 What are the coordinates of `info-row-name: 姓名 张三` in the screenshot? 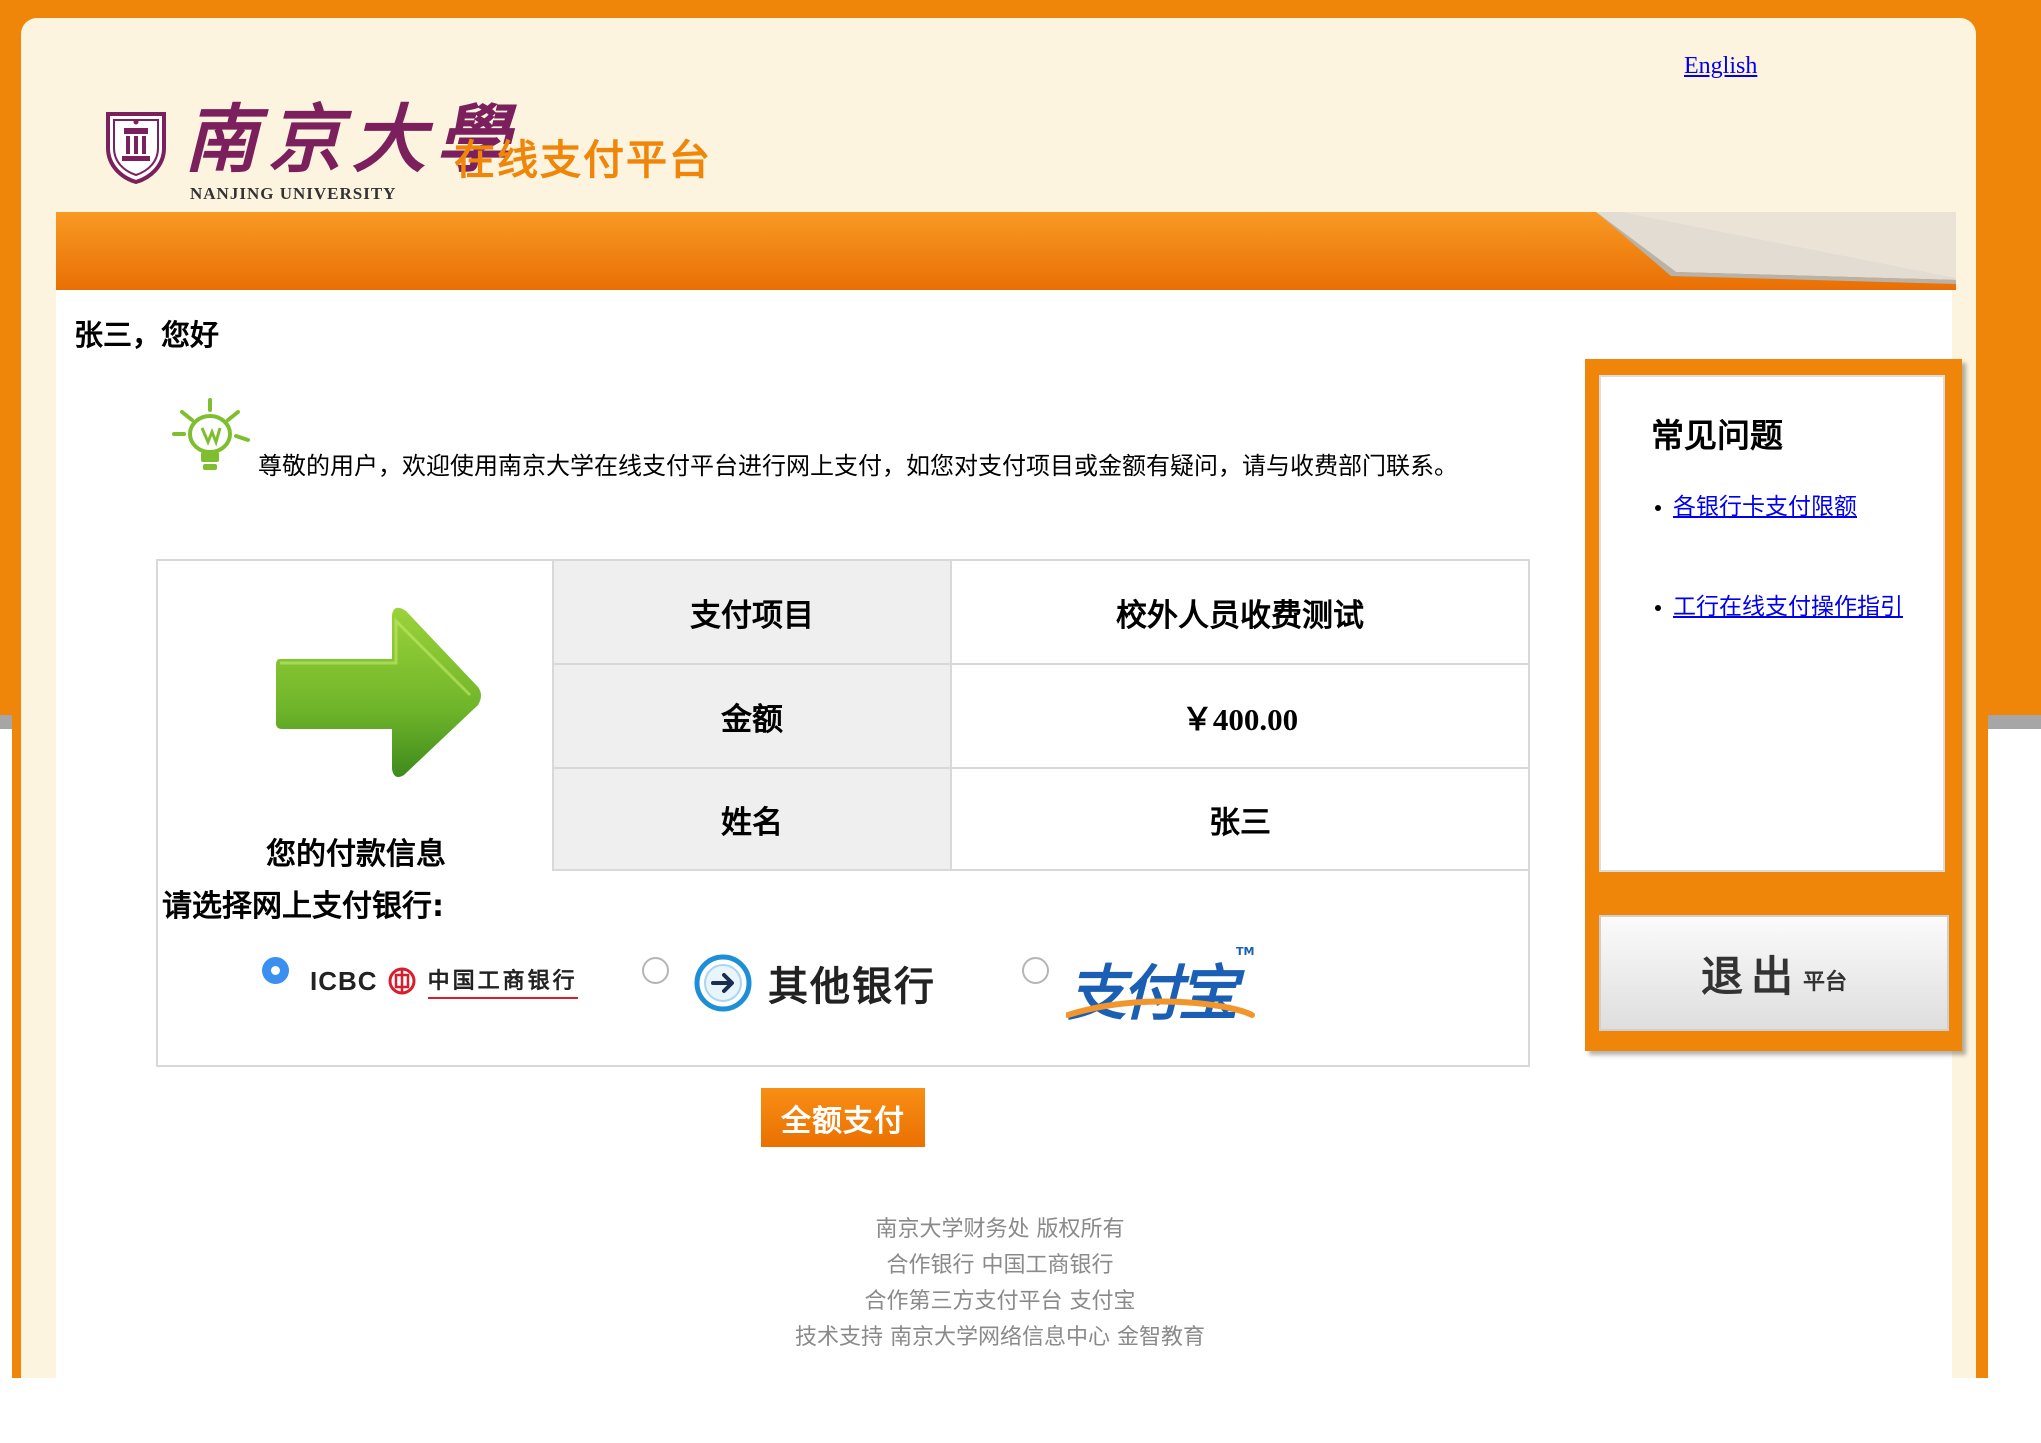 It's located at (1041, 820).